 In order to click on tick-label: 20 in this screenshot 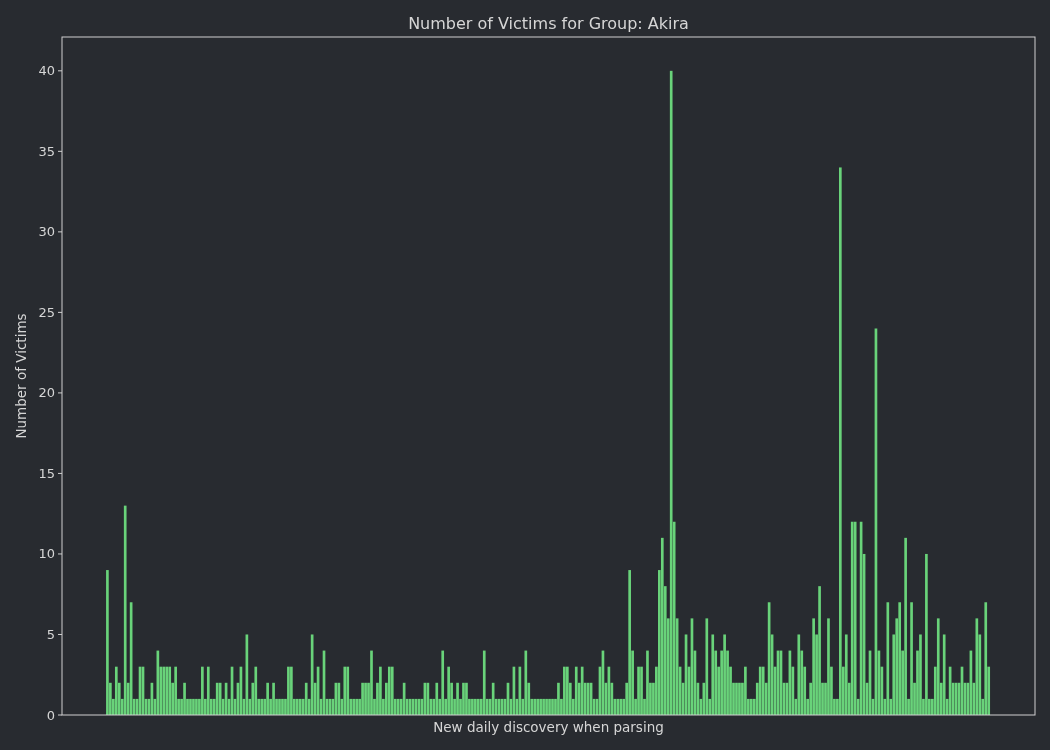, I will do `click(46, 393)`.